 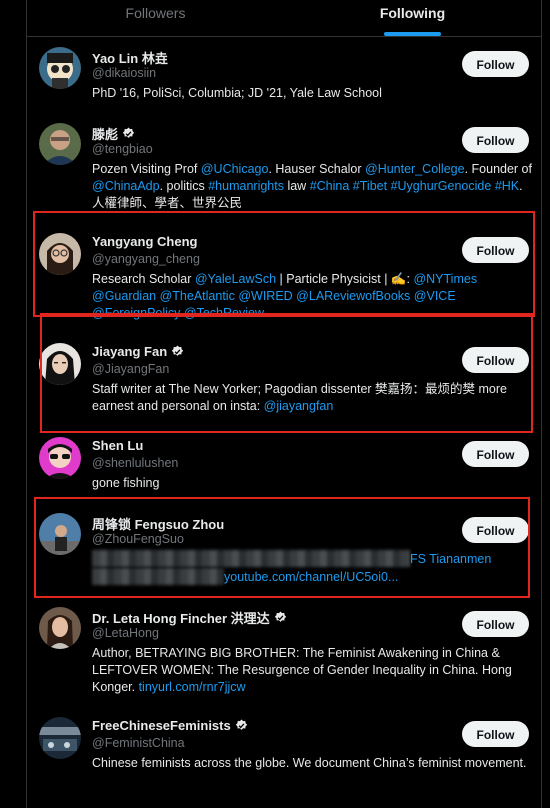 I want to click on user-name: 滕彪, so click(x=113, y=133).